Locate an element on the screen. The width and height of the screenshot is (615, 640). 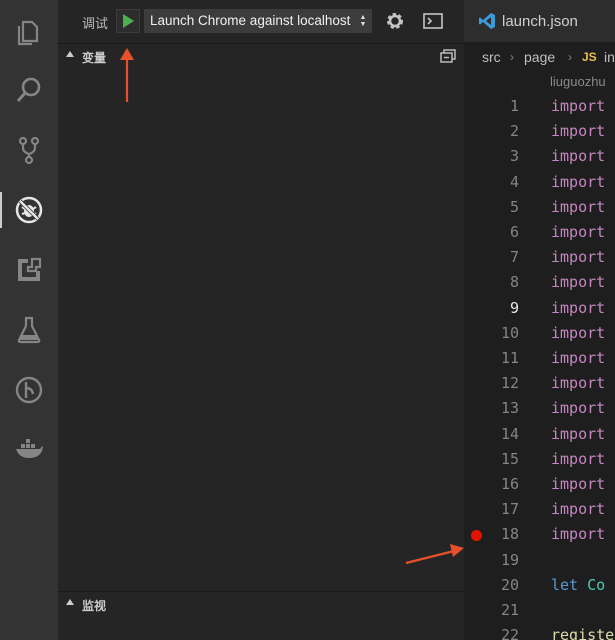
git-lens-button is located at coordinates (29, 390).